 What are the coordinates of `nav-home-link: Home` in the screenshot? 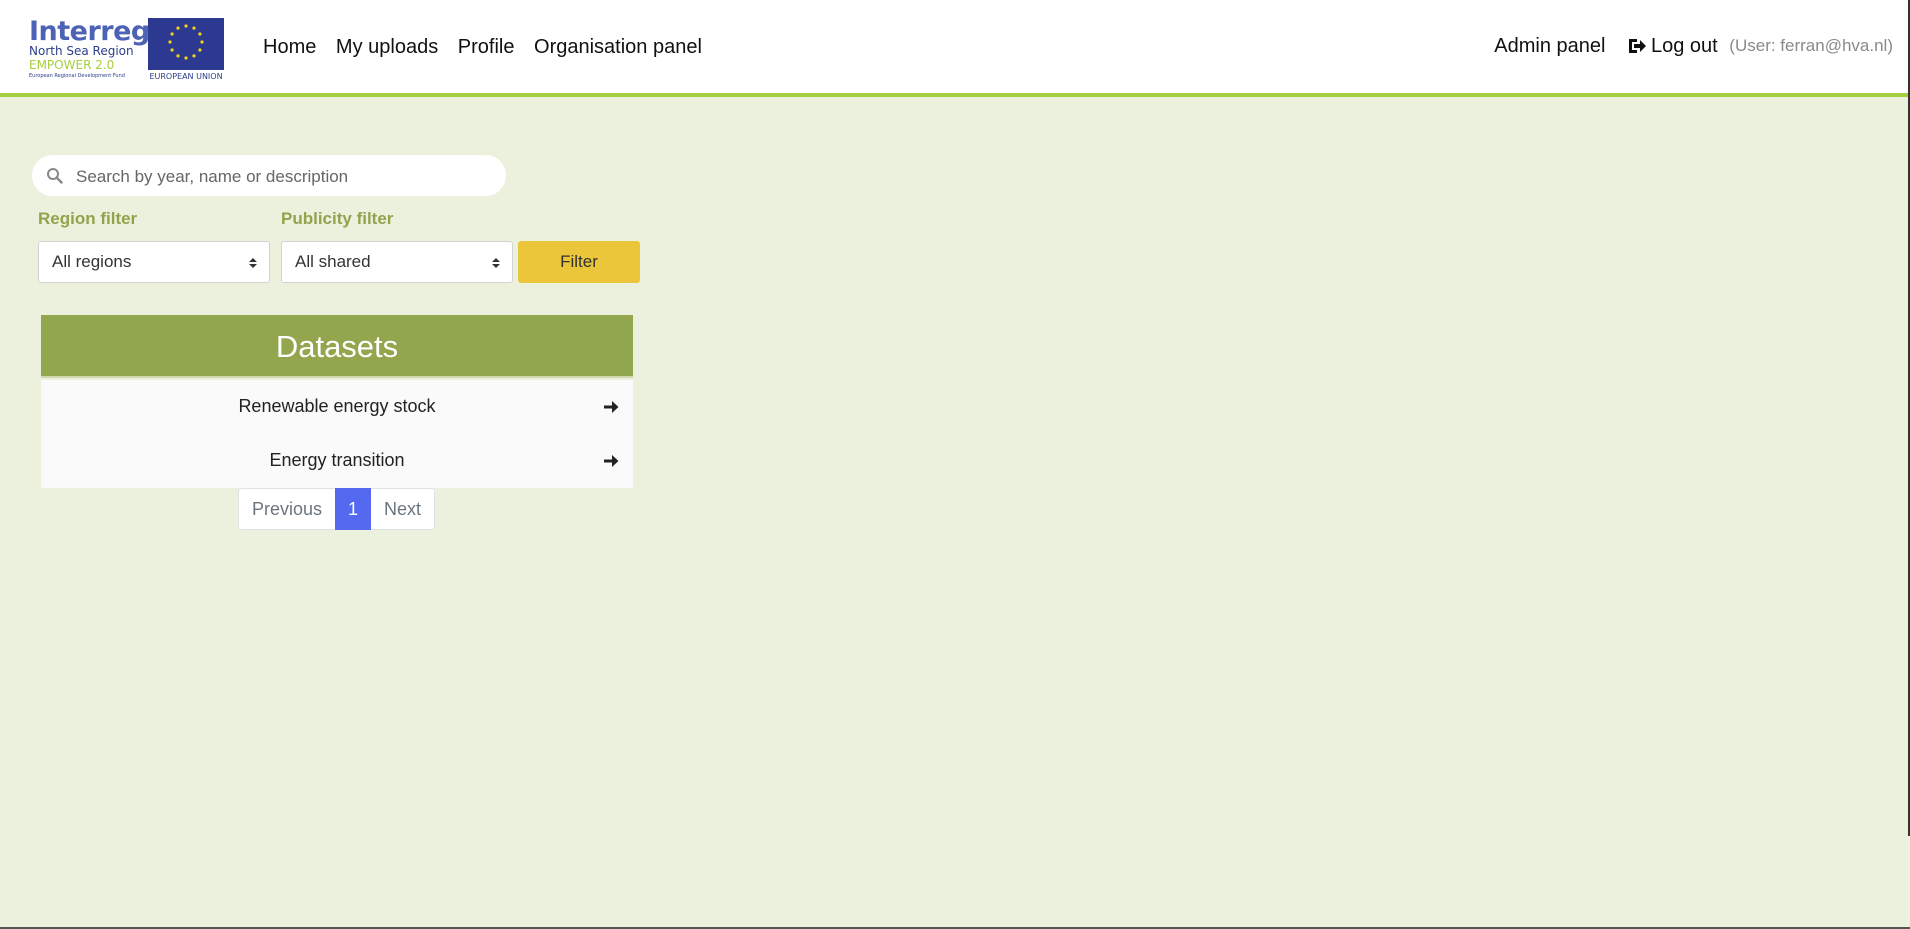 It's located at (289, 47).